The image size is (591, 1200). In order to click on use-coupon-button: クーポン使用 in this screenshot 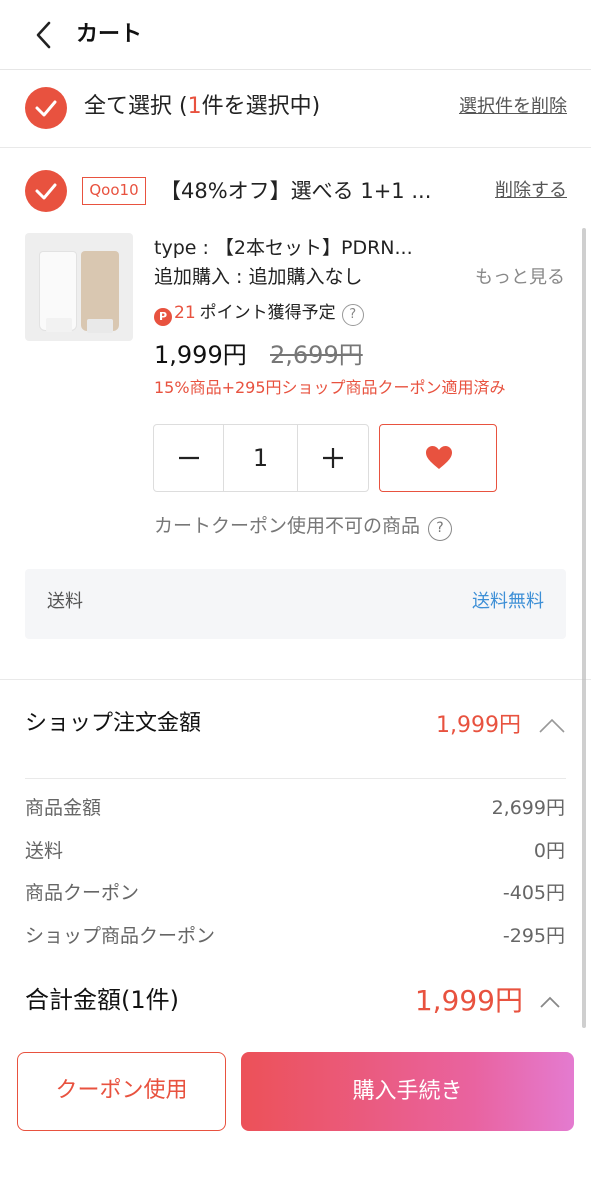, I will do `click(121, 1091)`.